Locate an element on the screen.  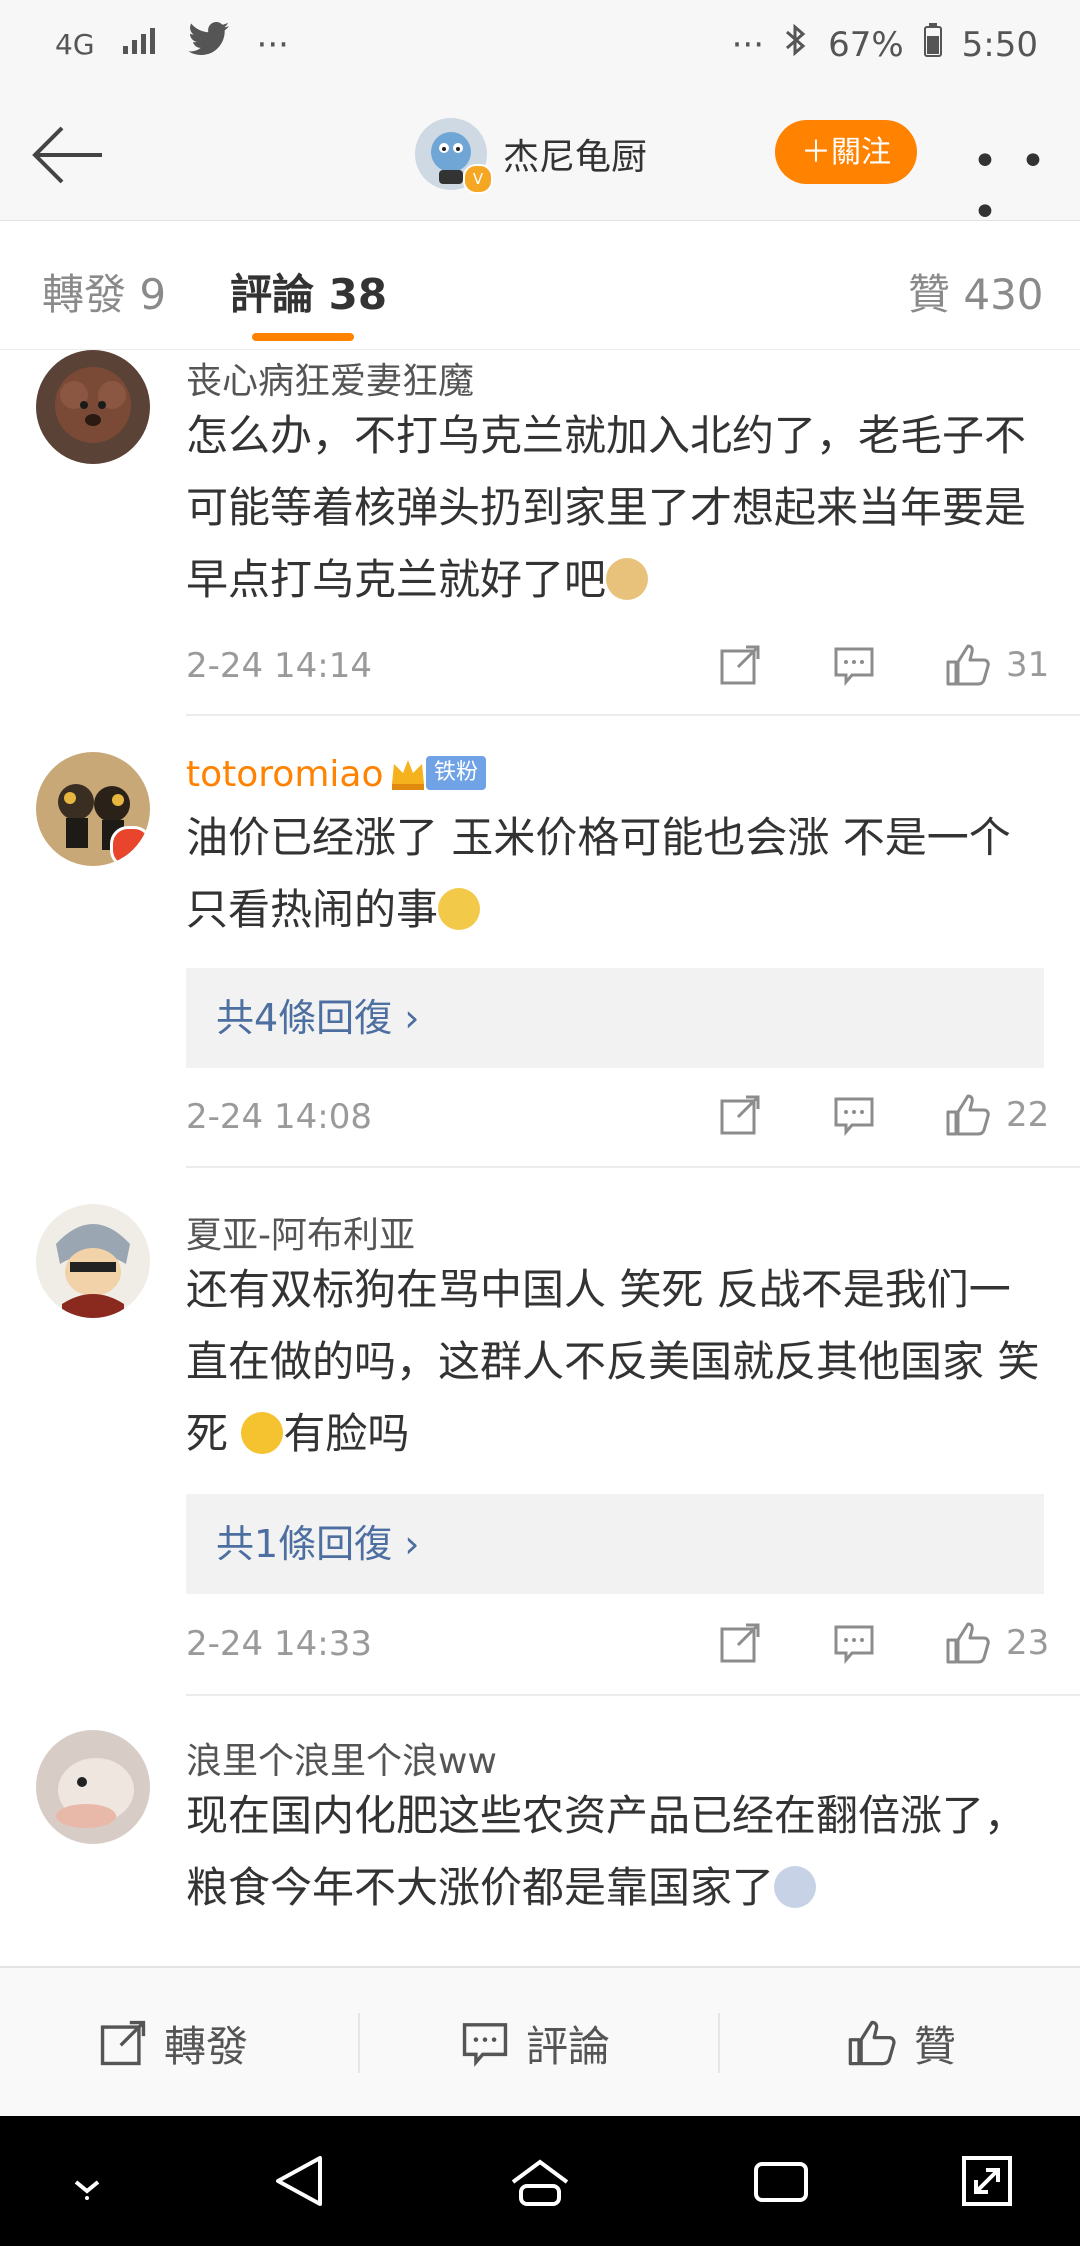
comment-action-button: 評論 is located at coordinates (535, 2043).